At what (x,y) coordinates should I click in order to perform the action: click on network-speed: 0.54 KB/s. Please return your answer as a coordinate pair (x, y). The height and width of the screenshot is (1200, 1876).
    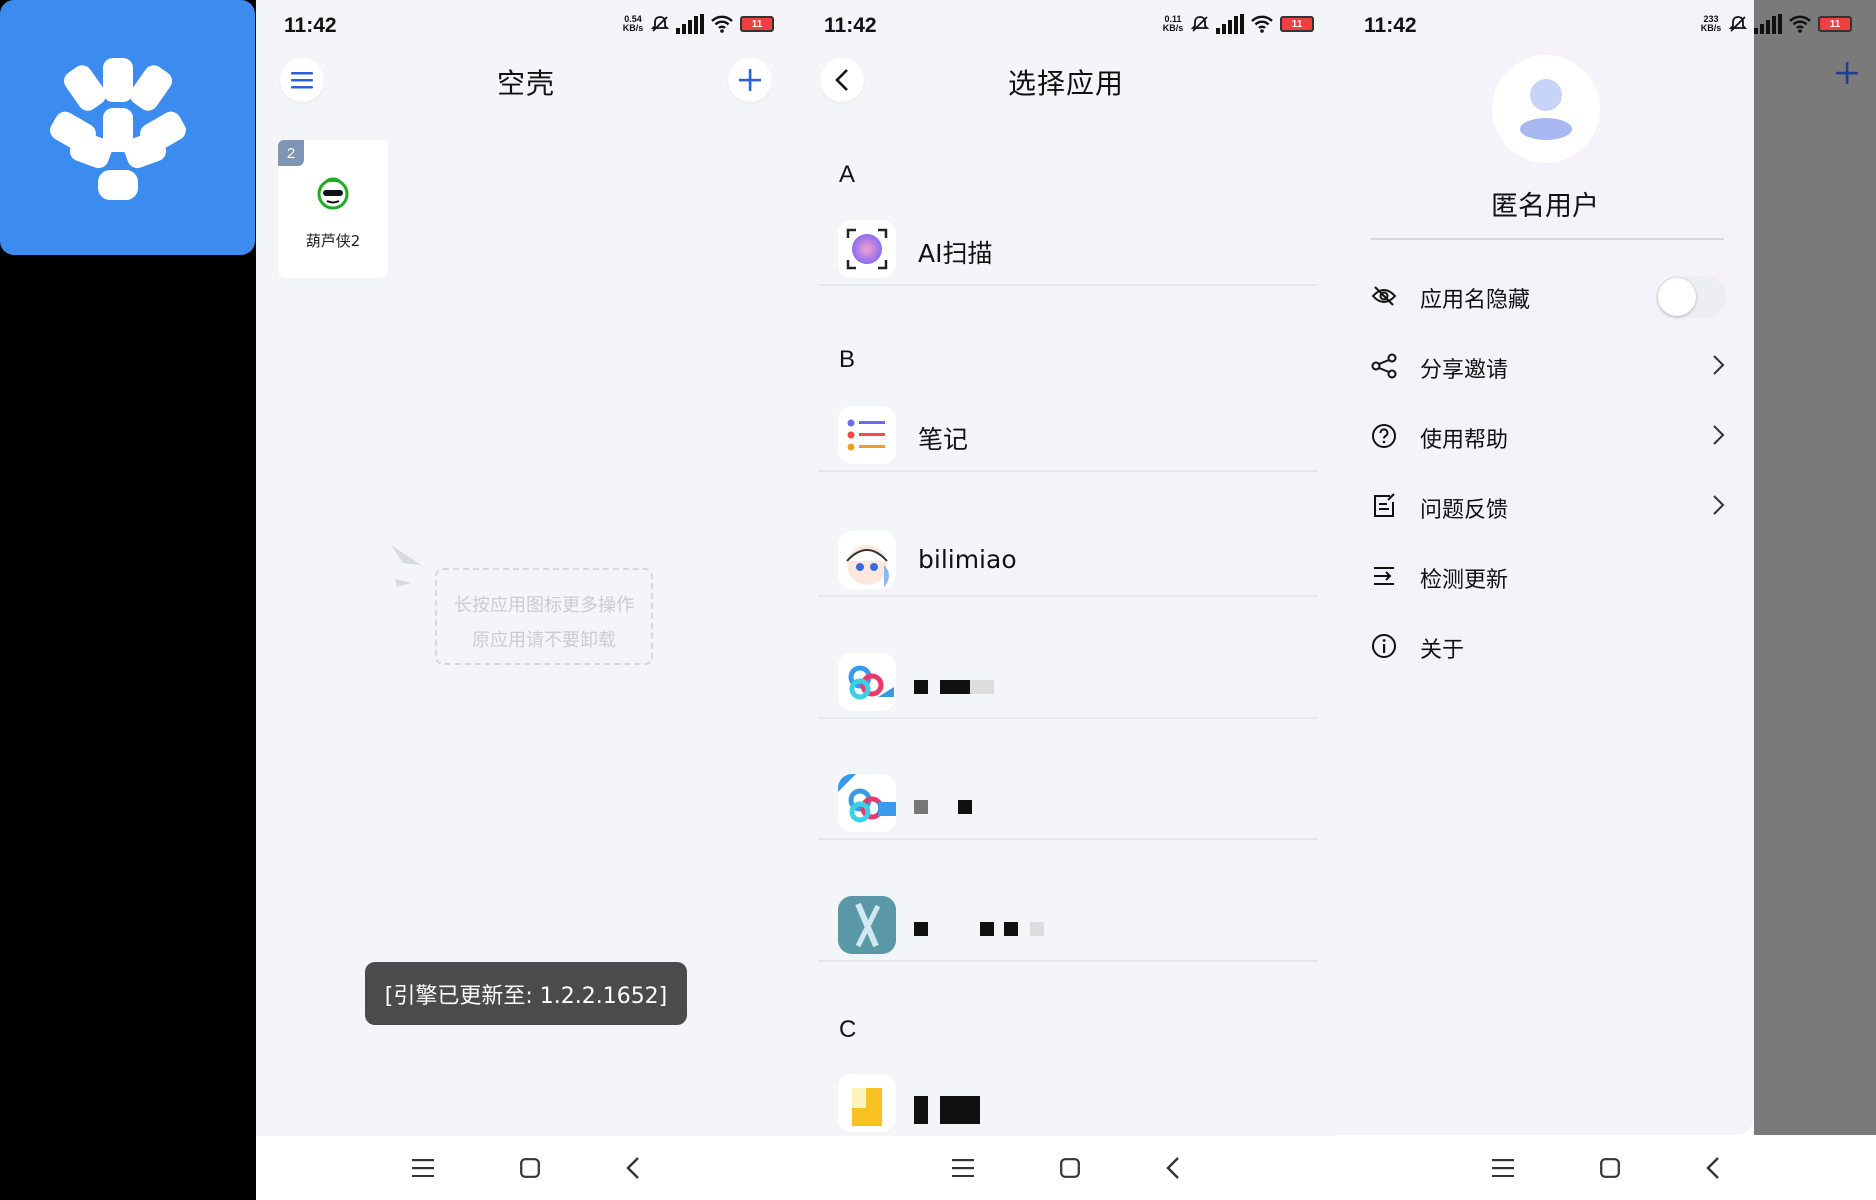
    Looking at the image, I should click on (633, 23).